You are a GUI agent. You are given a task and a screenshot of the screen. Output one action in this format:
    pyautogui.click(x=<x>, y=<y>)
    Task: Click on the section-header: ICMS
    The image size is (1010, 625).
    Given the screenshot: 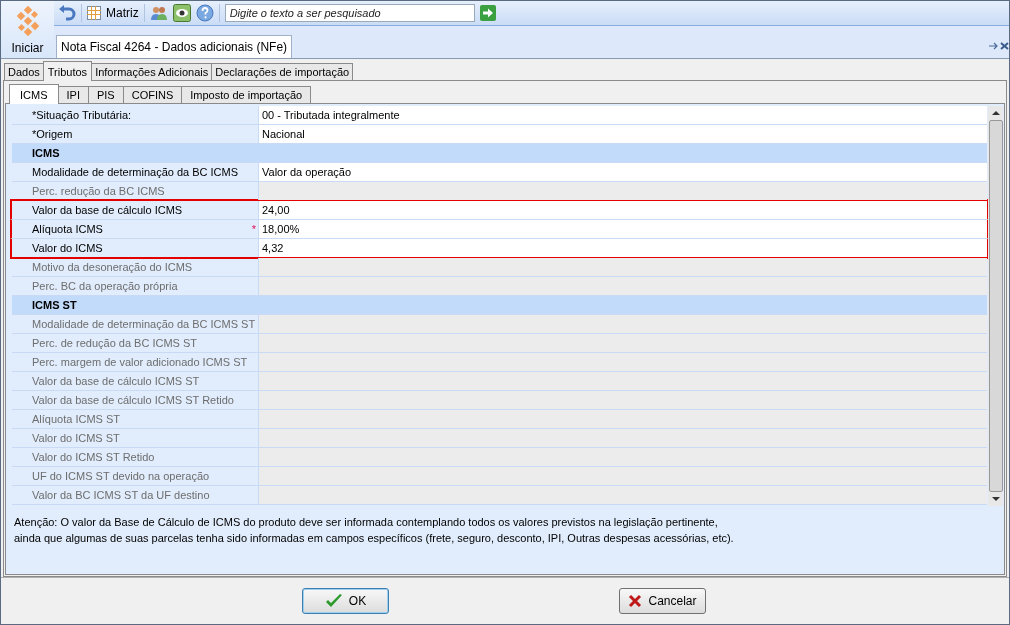 What is the action you would take?
    pyautogui.click(x=45, y=153)
    